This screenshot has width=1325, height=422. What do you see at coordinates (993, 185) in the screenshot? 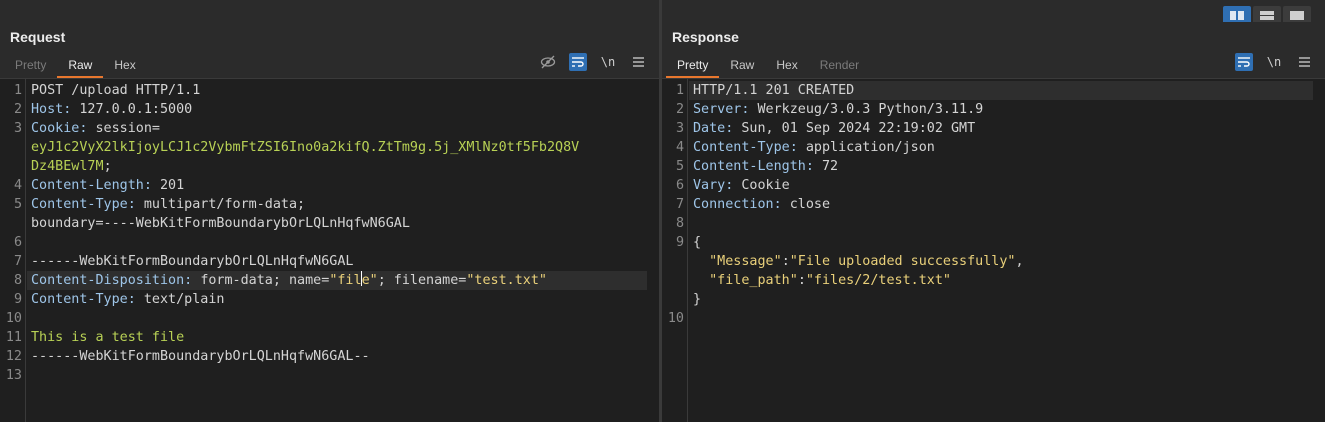
I see `code-line: 6 Vary: Cookie` at bounding box center [993, 185].